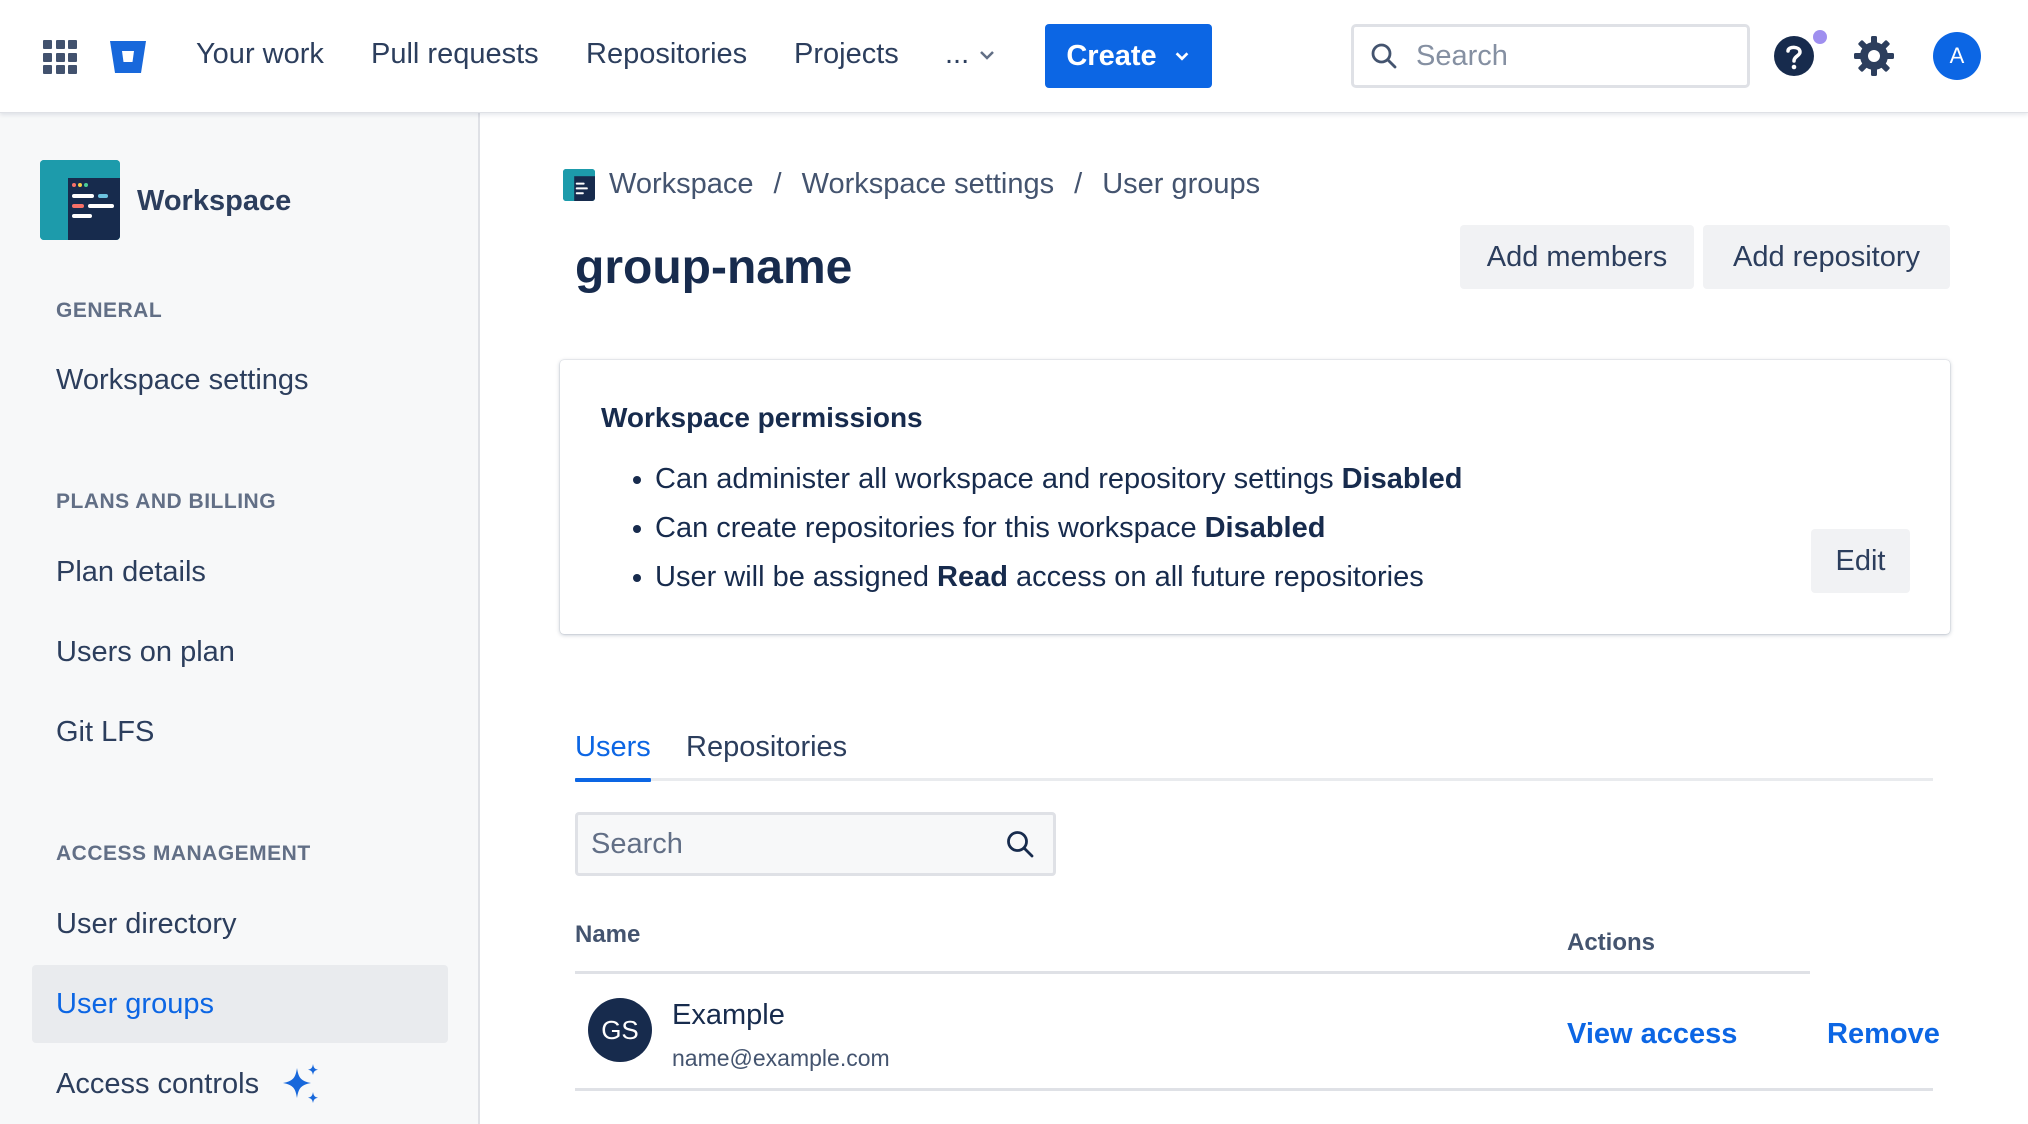 Image resolution: width=2028 pixels, height=1124 pixels. What do you see at coordinates (135, 1003) in the screenshot?
I see `sidebar-item-label: User groups` at bounding box center [135, 1003].